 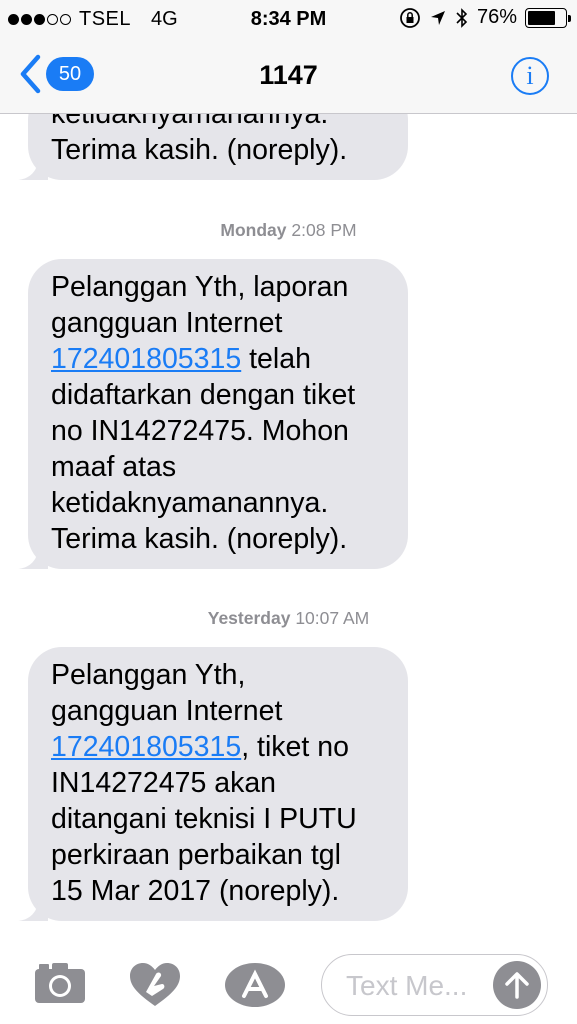 I want to click on message-text: , tiket no, so click(x=295, y=747).